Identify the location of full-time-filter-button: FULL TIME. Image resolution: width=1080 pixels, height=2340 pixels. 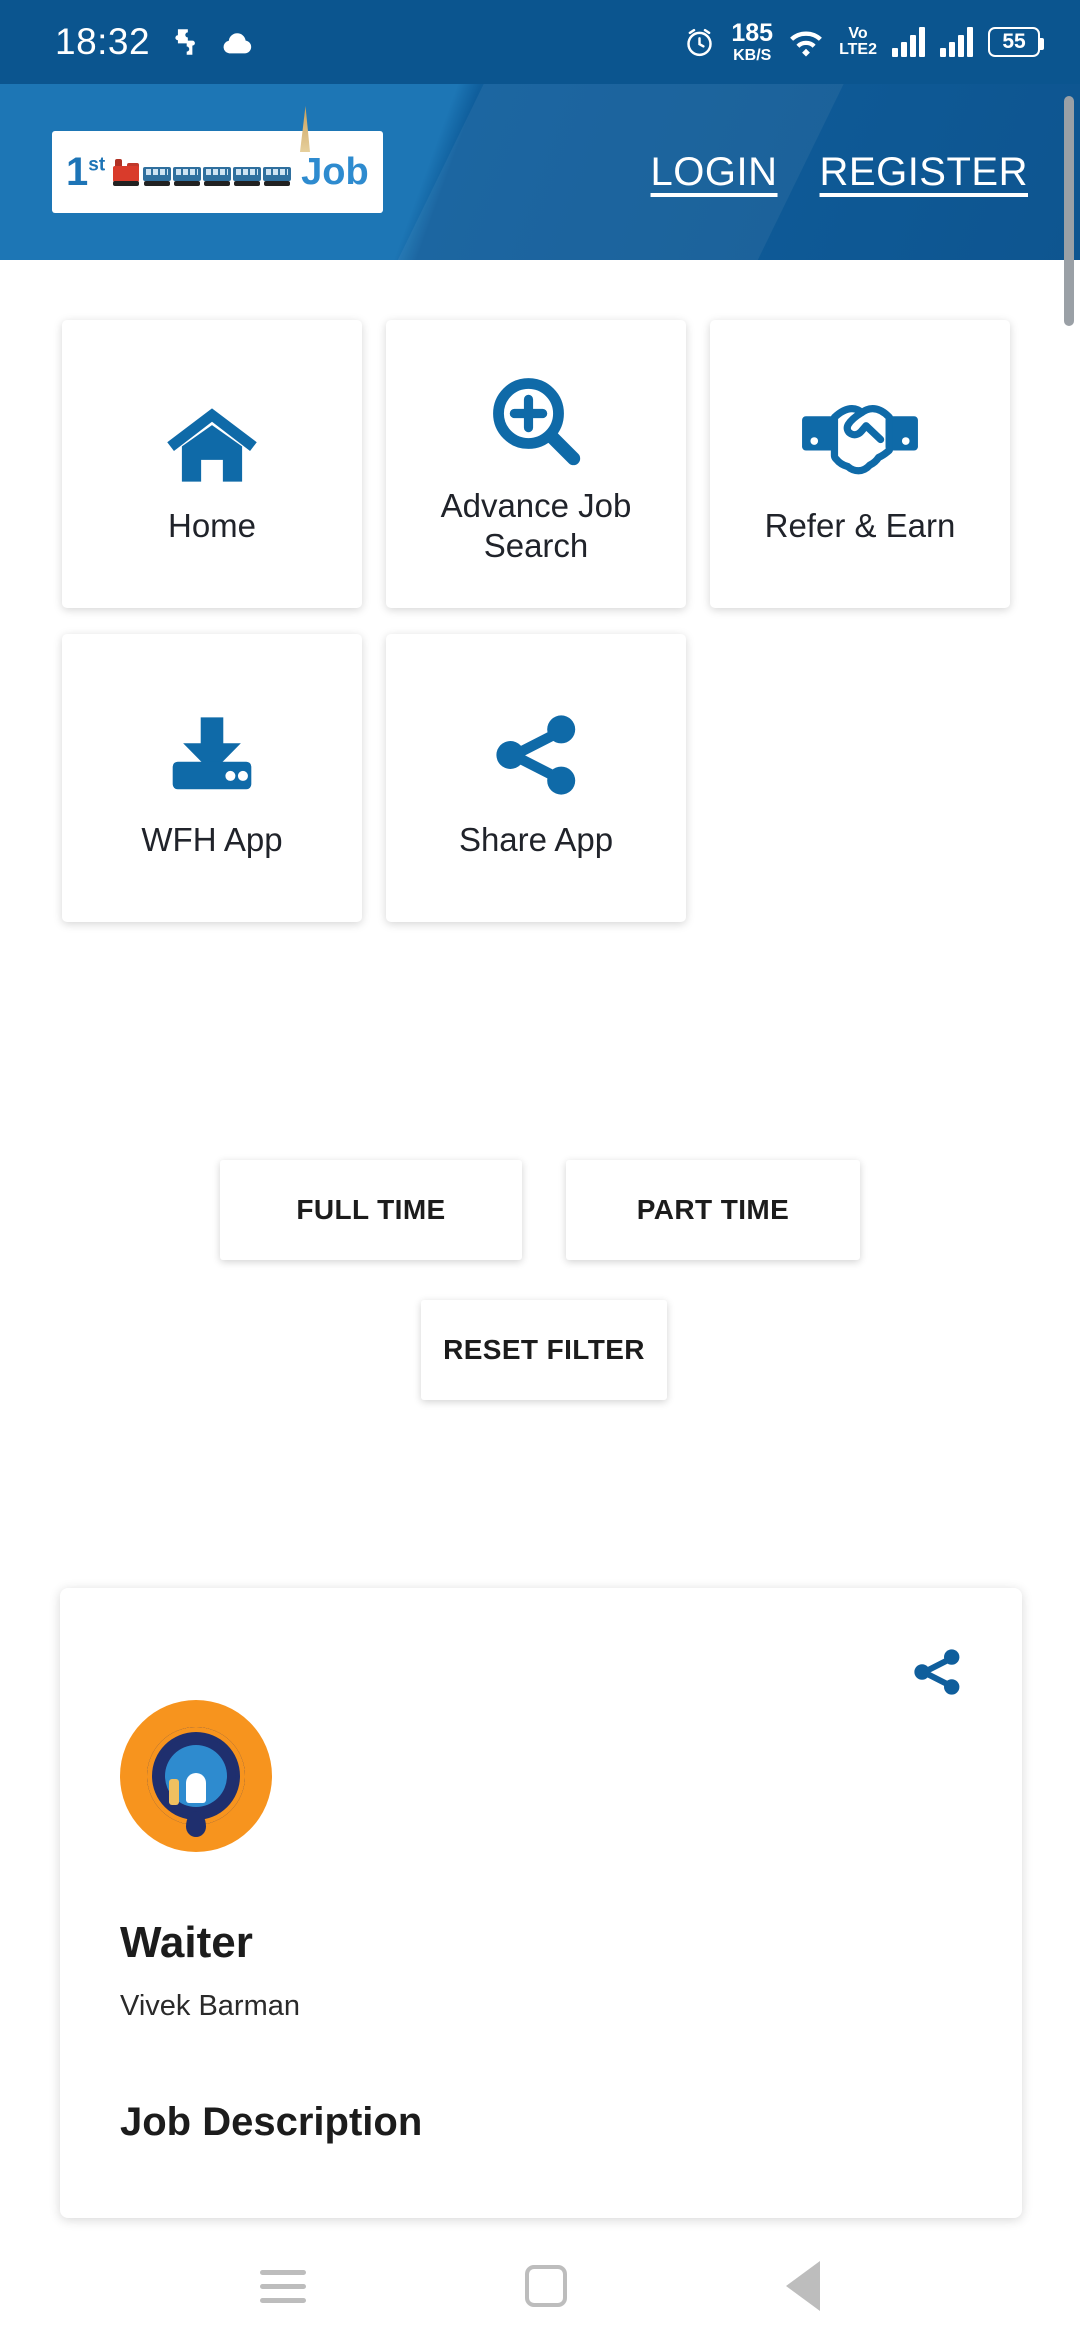
(371, 1210).